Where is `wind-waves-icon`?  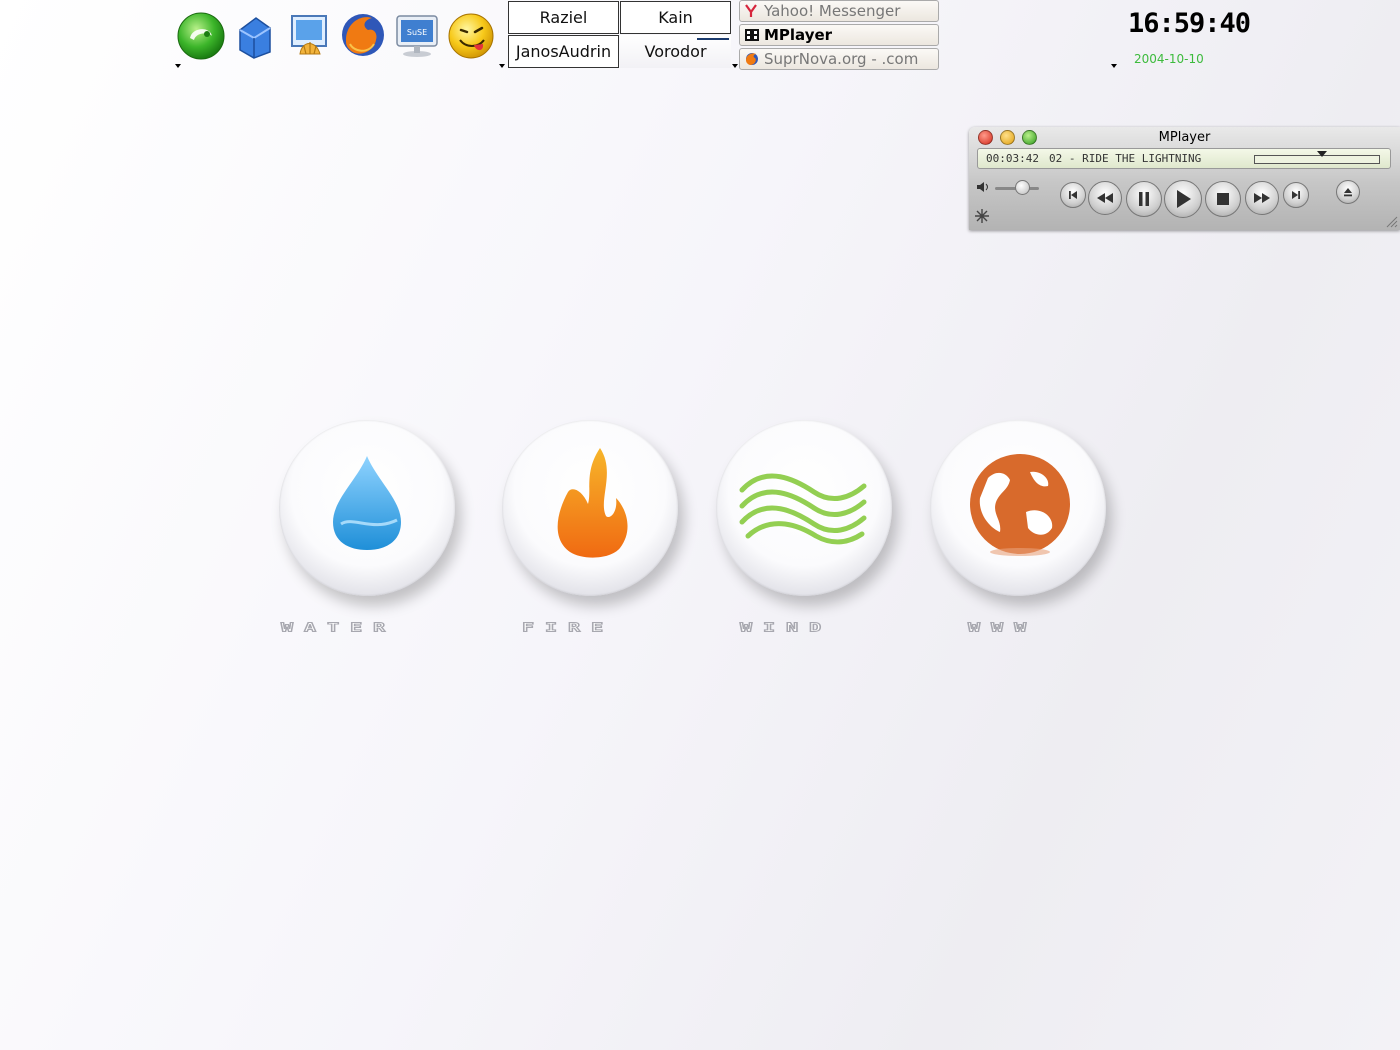
wind-waves-icon is located at coordinates (803, 509).